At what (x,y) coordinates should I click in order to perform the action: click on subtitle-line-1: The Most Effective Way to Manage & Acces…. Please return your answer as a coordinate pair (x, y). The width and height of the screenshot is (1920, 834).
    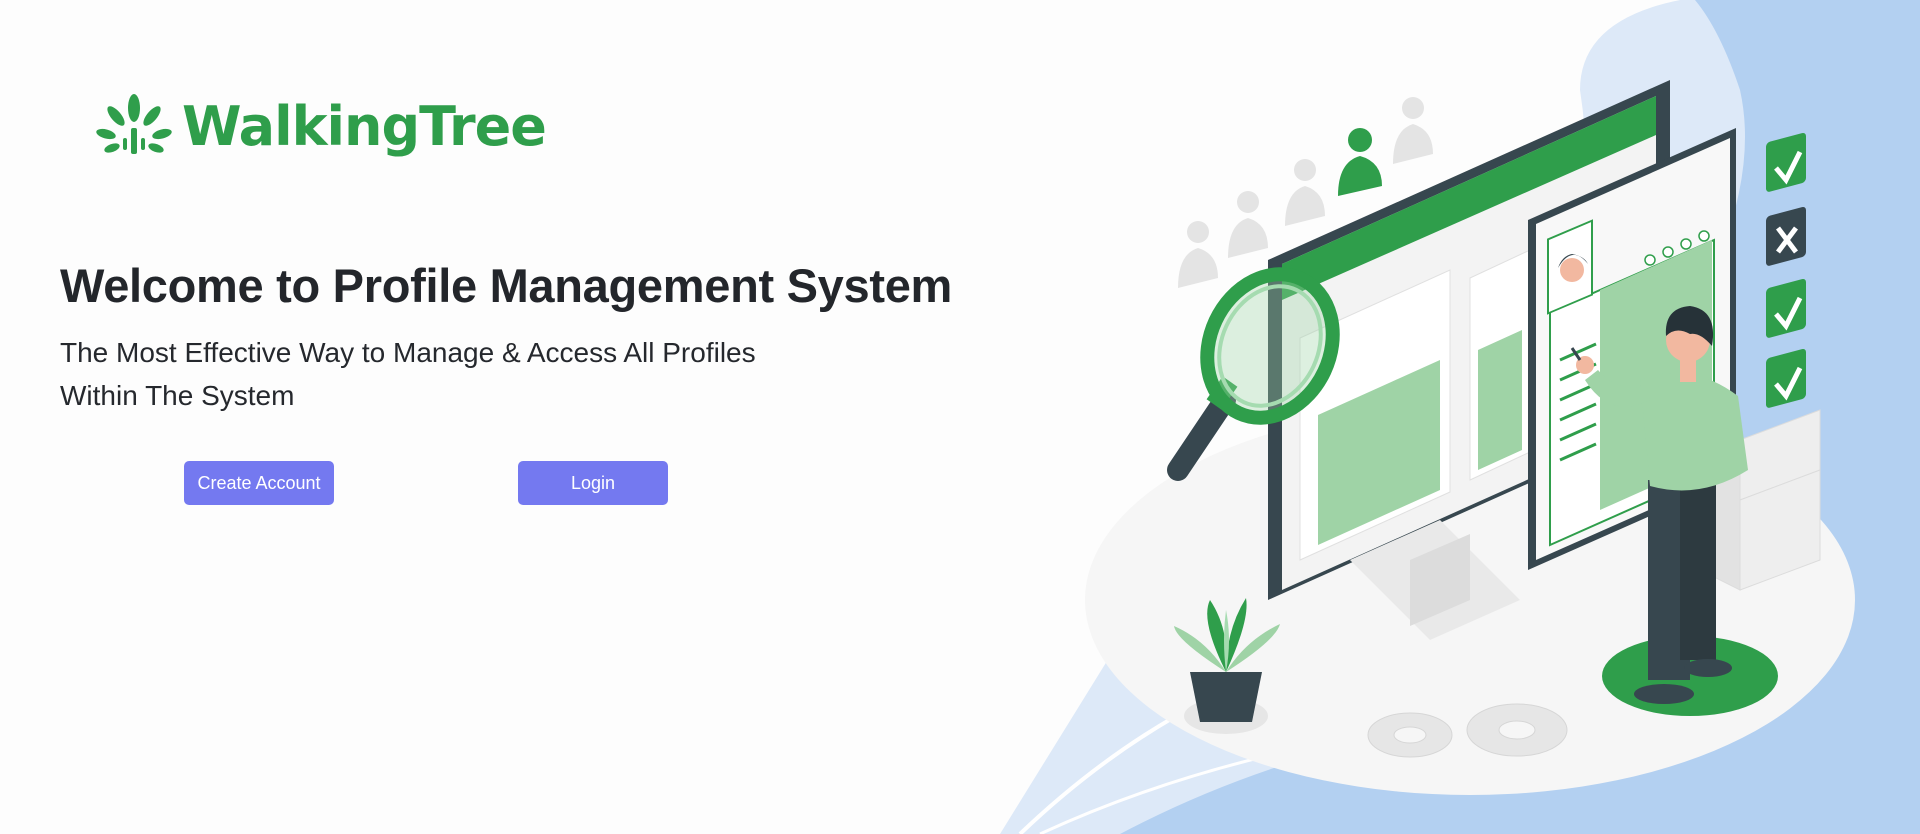
    Looking at the image, I should click on (408, 352).